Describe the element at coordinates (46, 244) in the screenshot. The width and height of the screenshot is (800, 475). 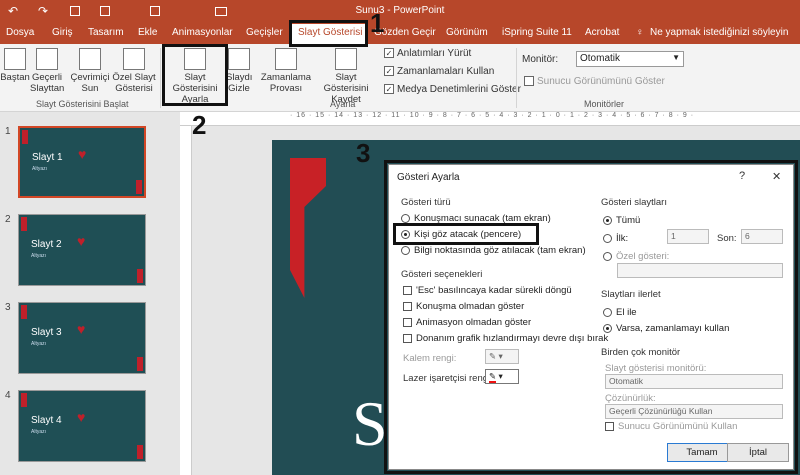
I see `slide-title: Slayt 2` at that location.